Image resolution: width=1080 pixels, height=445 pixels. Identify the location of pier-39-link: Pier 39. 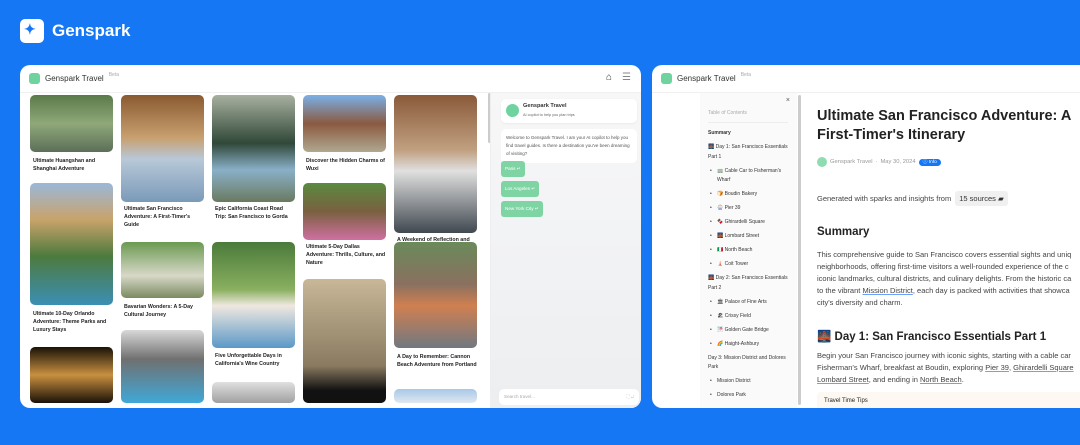
(997, 367).